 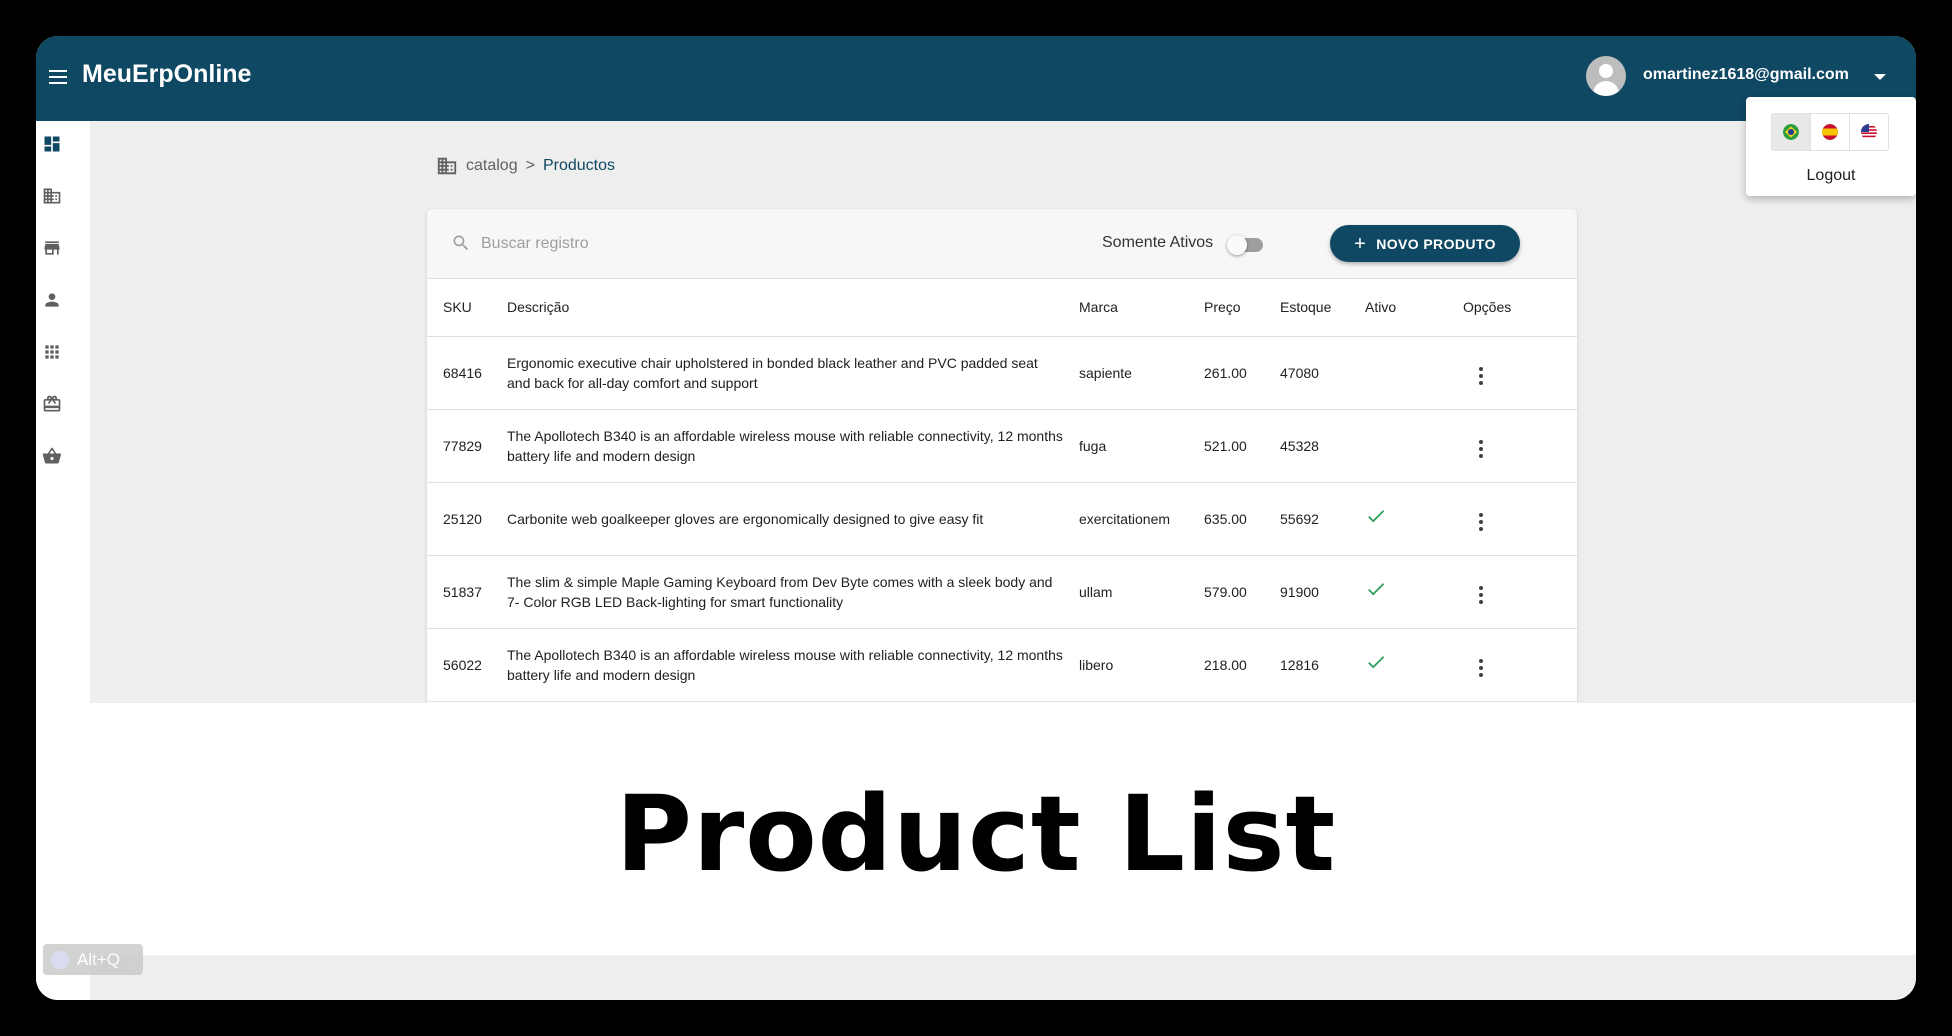 What do you see at coordinates (167, 74) in the screenshot?
I see `app-title: MeuErpOnline` at bounding box center [167, 74].